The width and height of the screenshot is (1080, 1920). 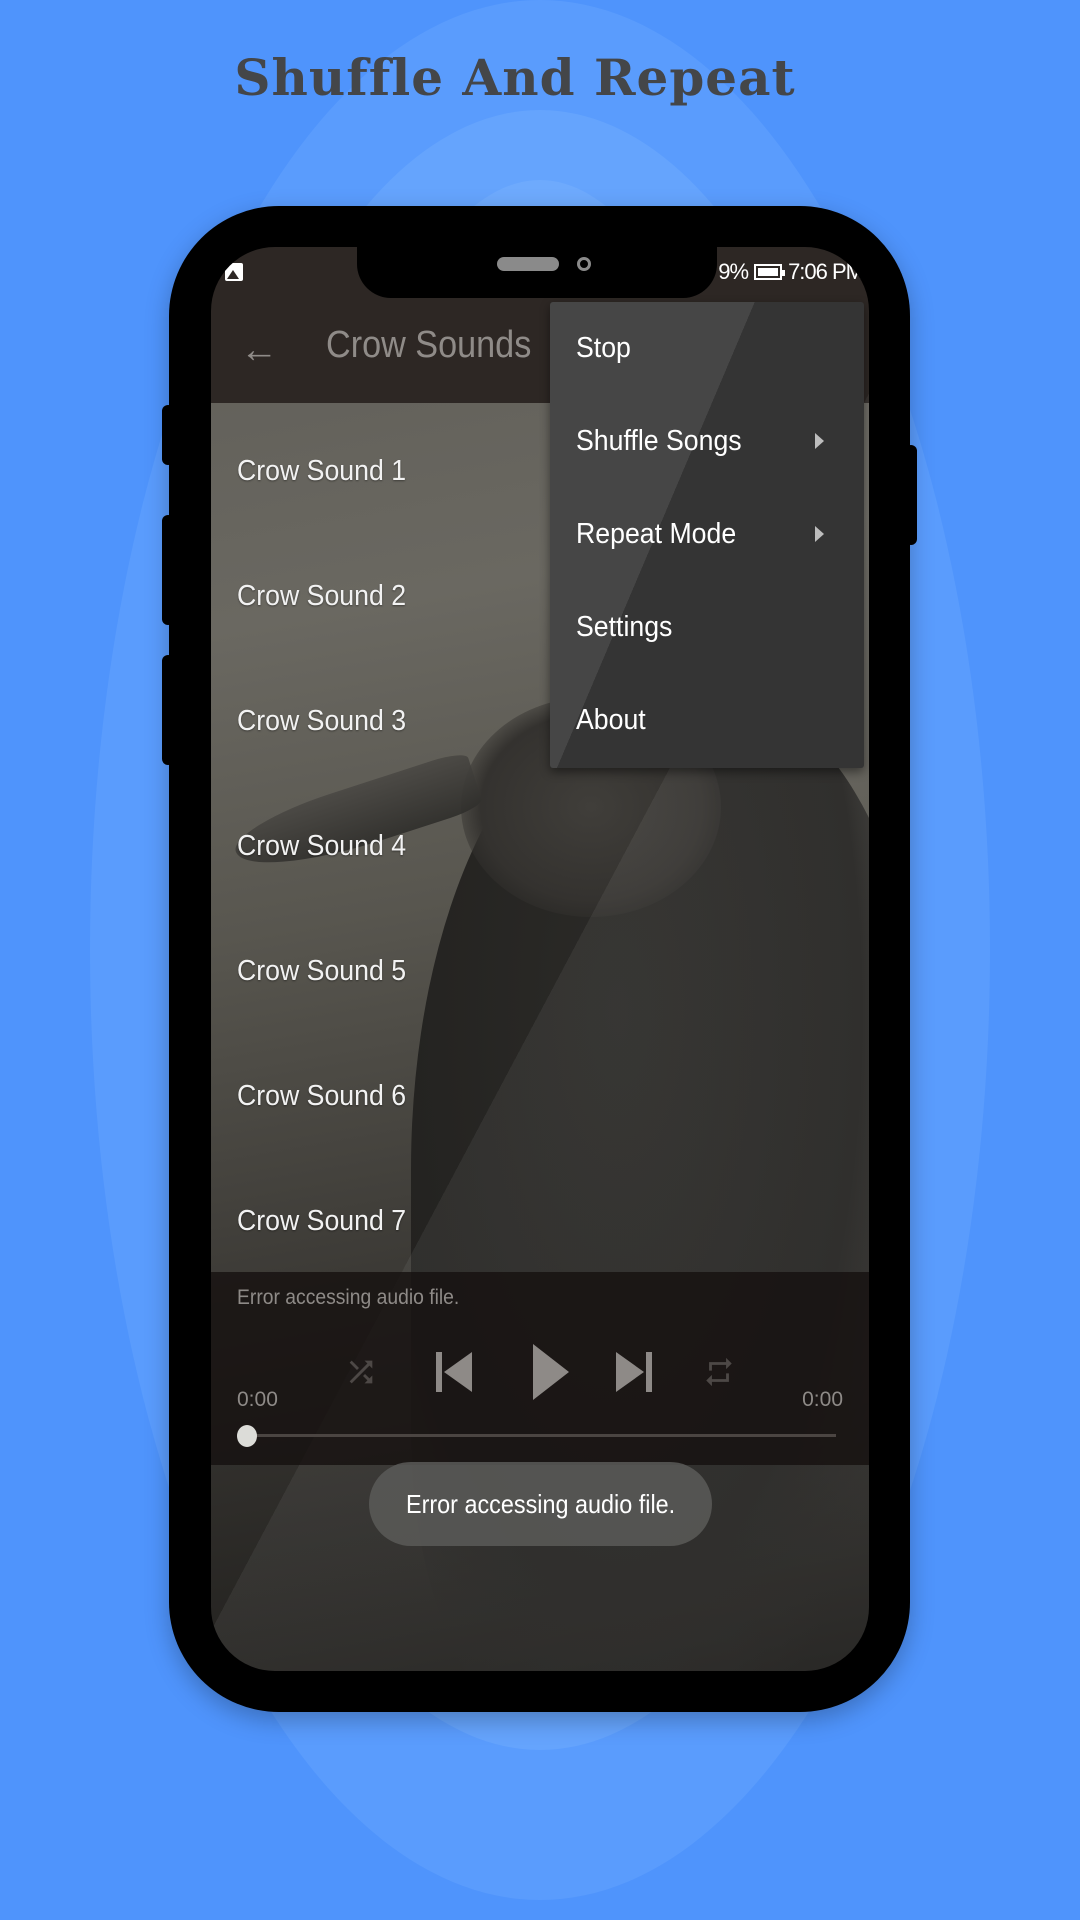 I want to click on song-item: Crow Sound 3, so click(x=321, y=721).